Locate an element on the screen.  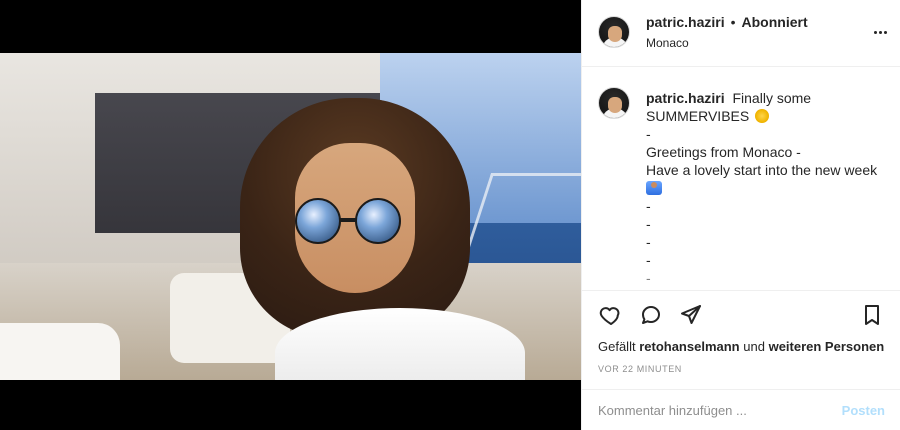
post-comment-button: Posten is located at coordinates (863, 410).